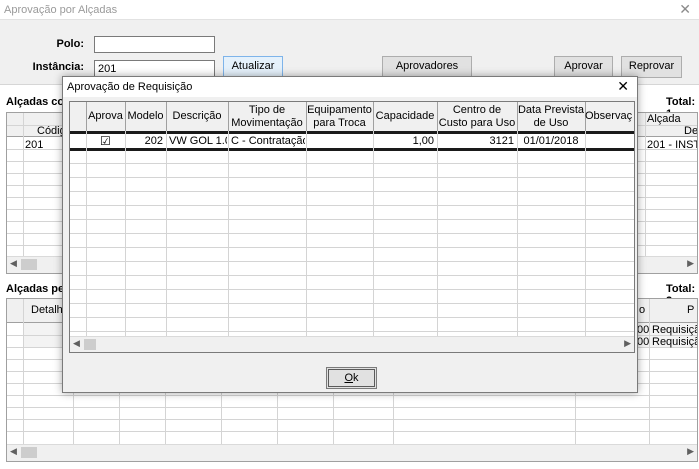 This screenshot has width=699, height=469. What do you see at coordinates (405, 116) in the screenshot?
I see `col-capacidade: Capacidade` at bounding box center [405, 116].